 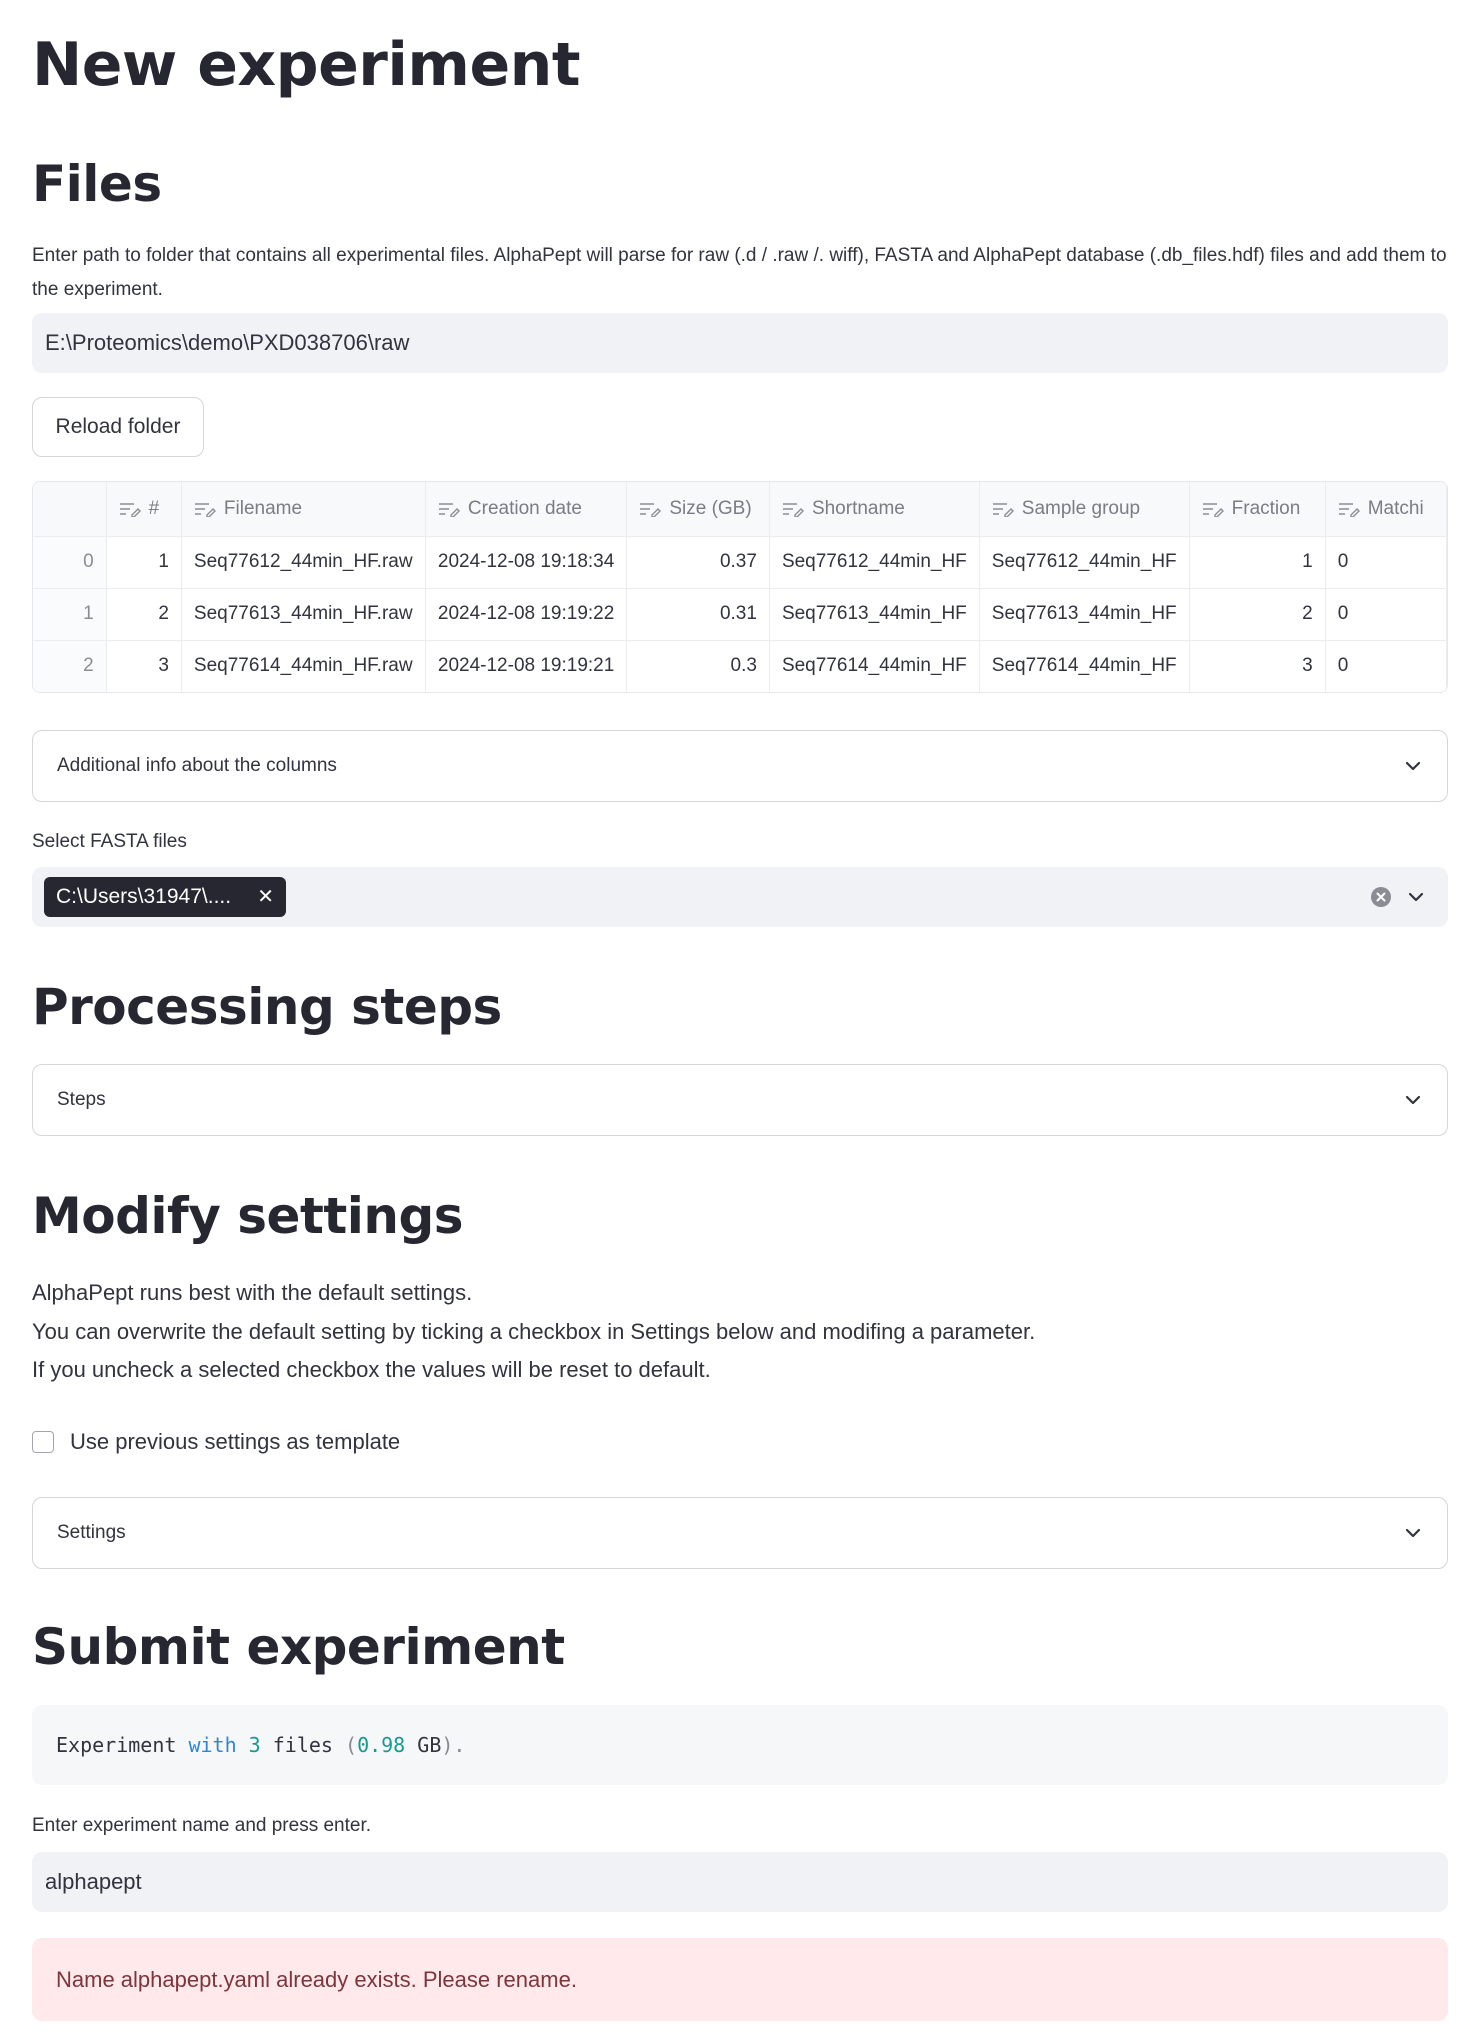 I want to click on table-header-sample-group: Sample group, so click(x=1084, y=509).